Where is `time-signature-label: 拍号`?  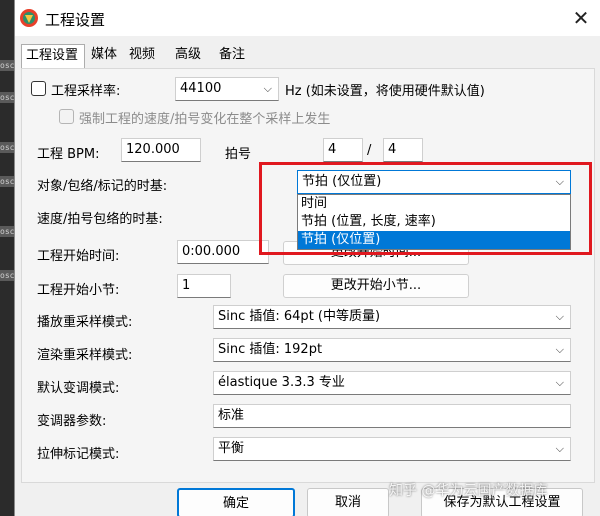 time-signature-label: 拍号 is located at coordinates (238, 154).